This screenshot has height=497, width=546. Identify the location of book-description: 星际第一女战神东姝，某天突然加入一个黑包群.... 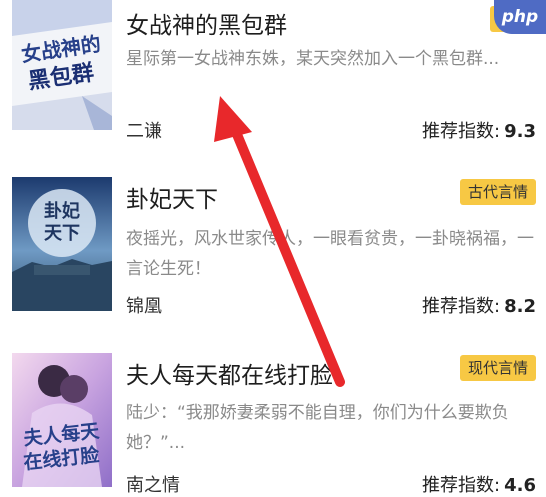
(313, 59).